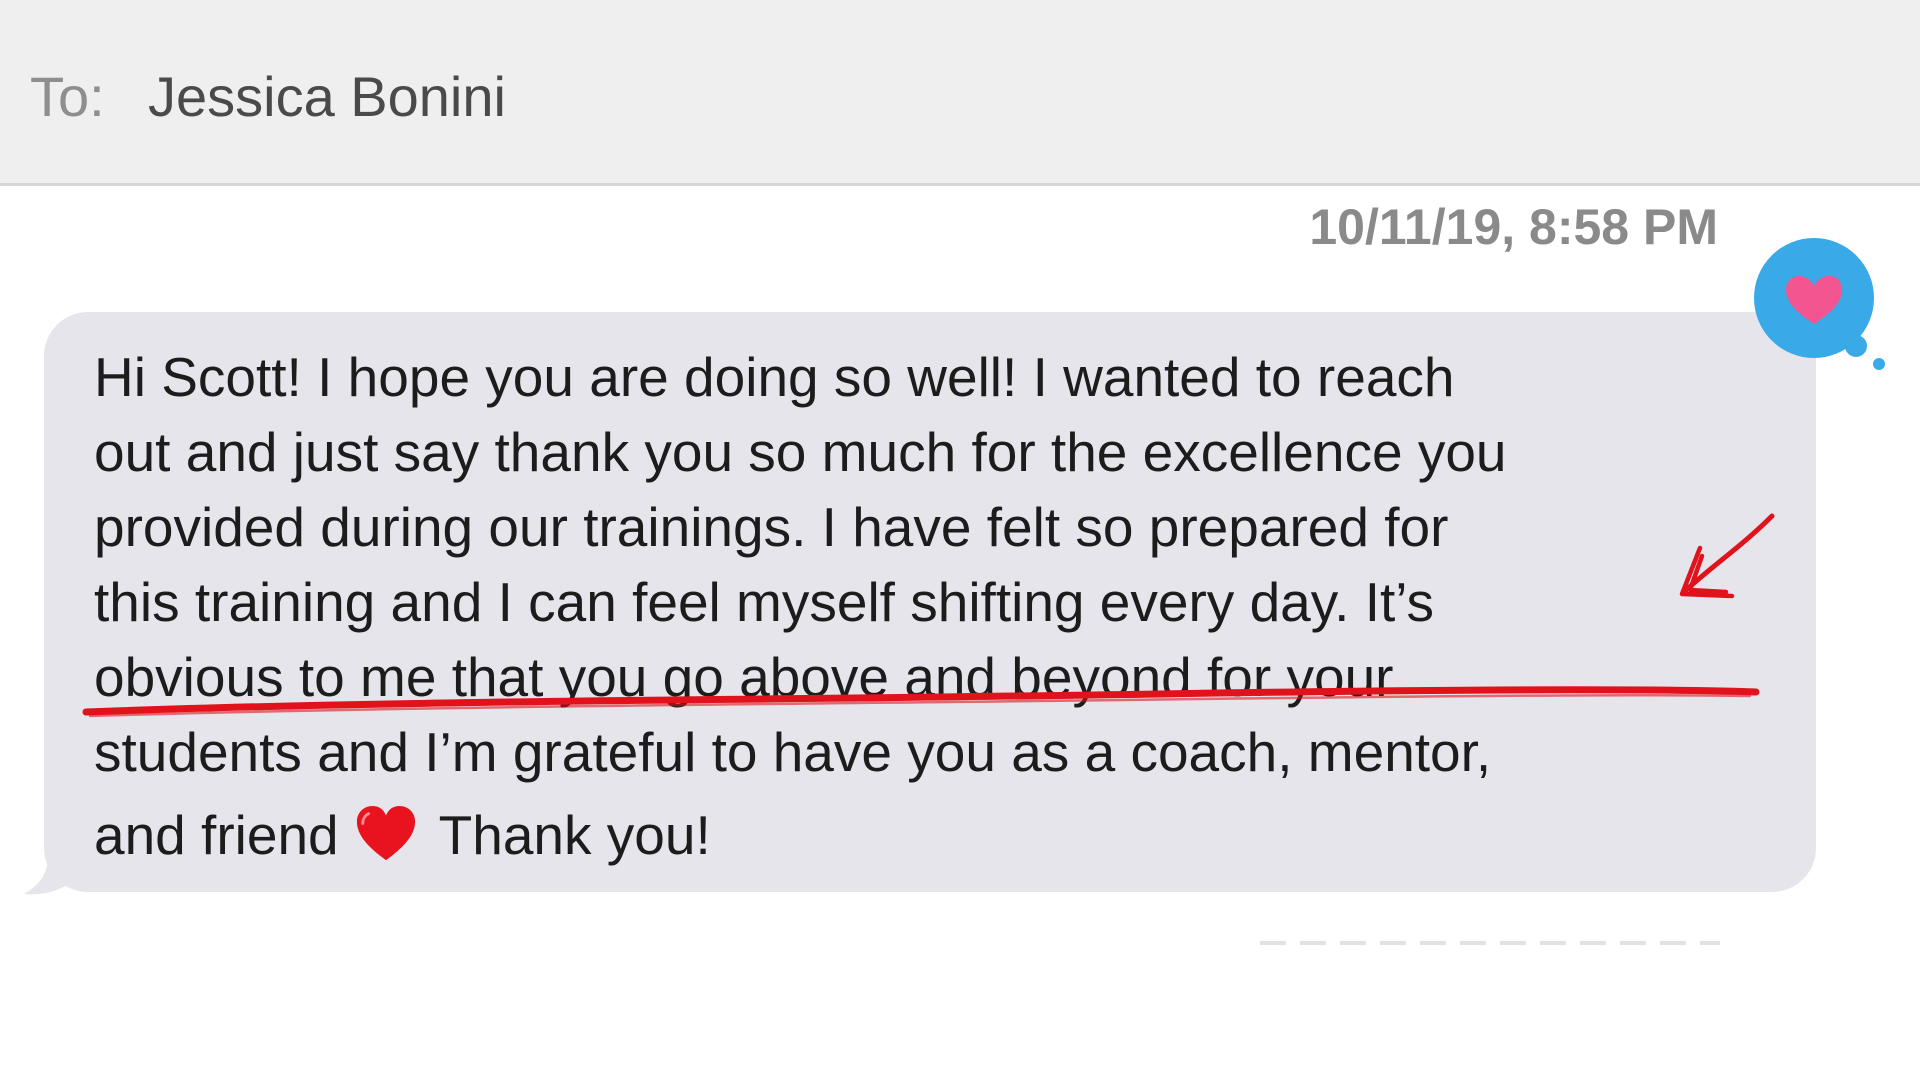 This screenshot has height=1080, width=1920. I want to click on recipient-name: Jessica Bonini, so click(327, 96).